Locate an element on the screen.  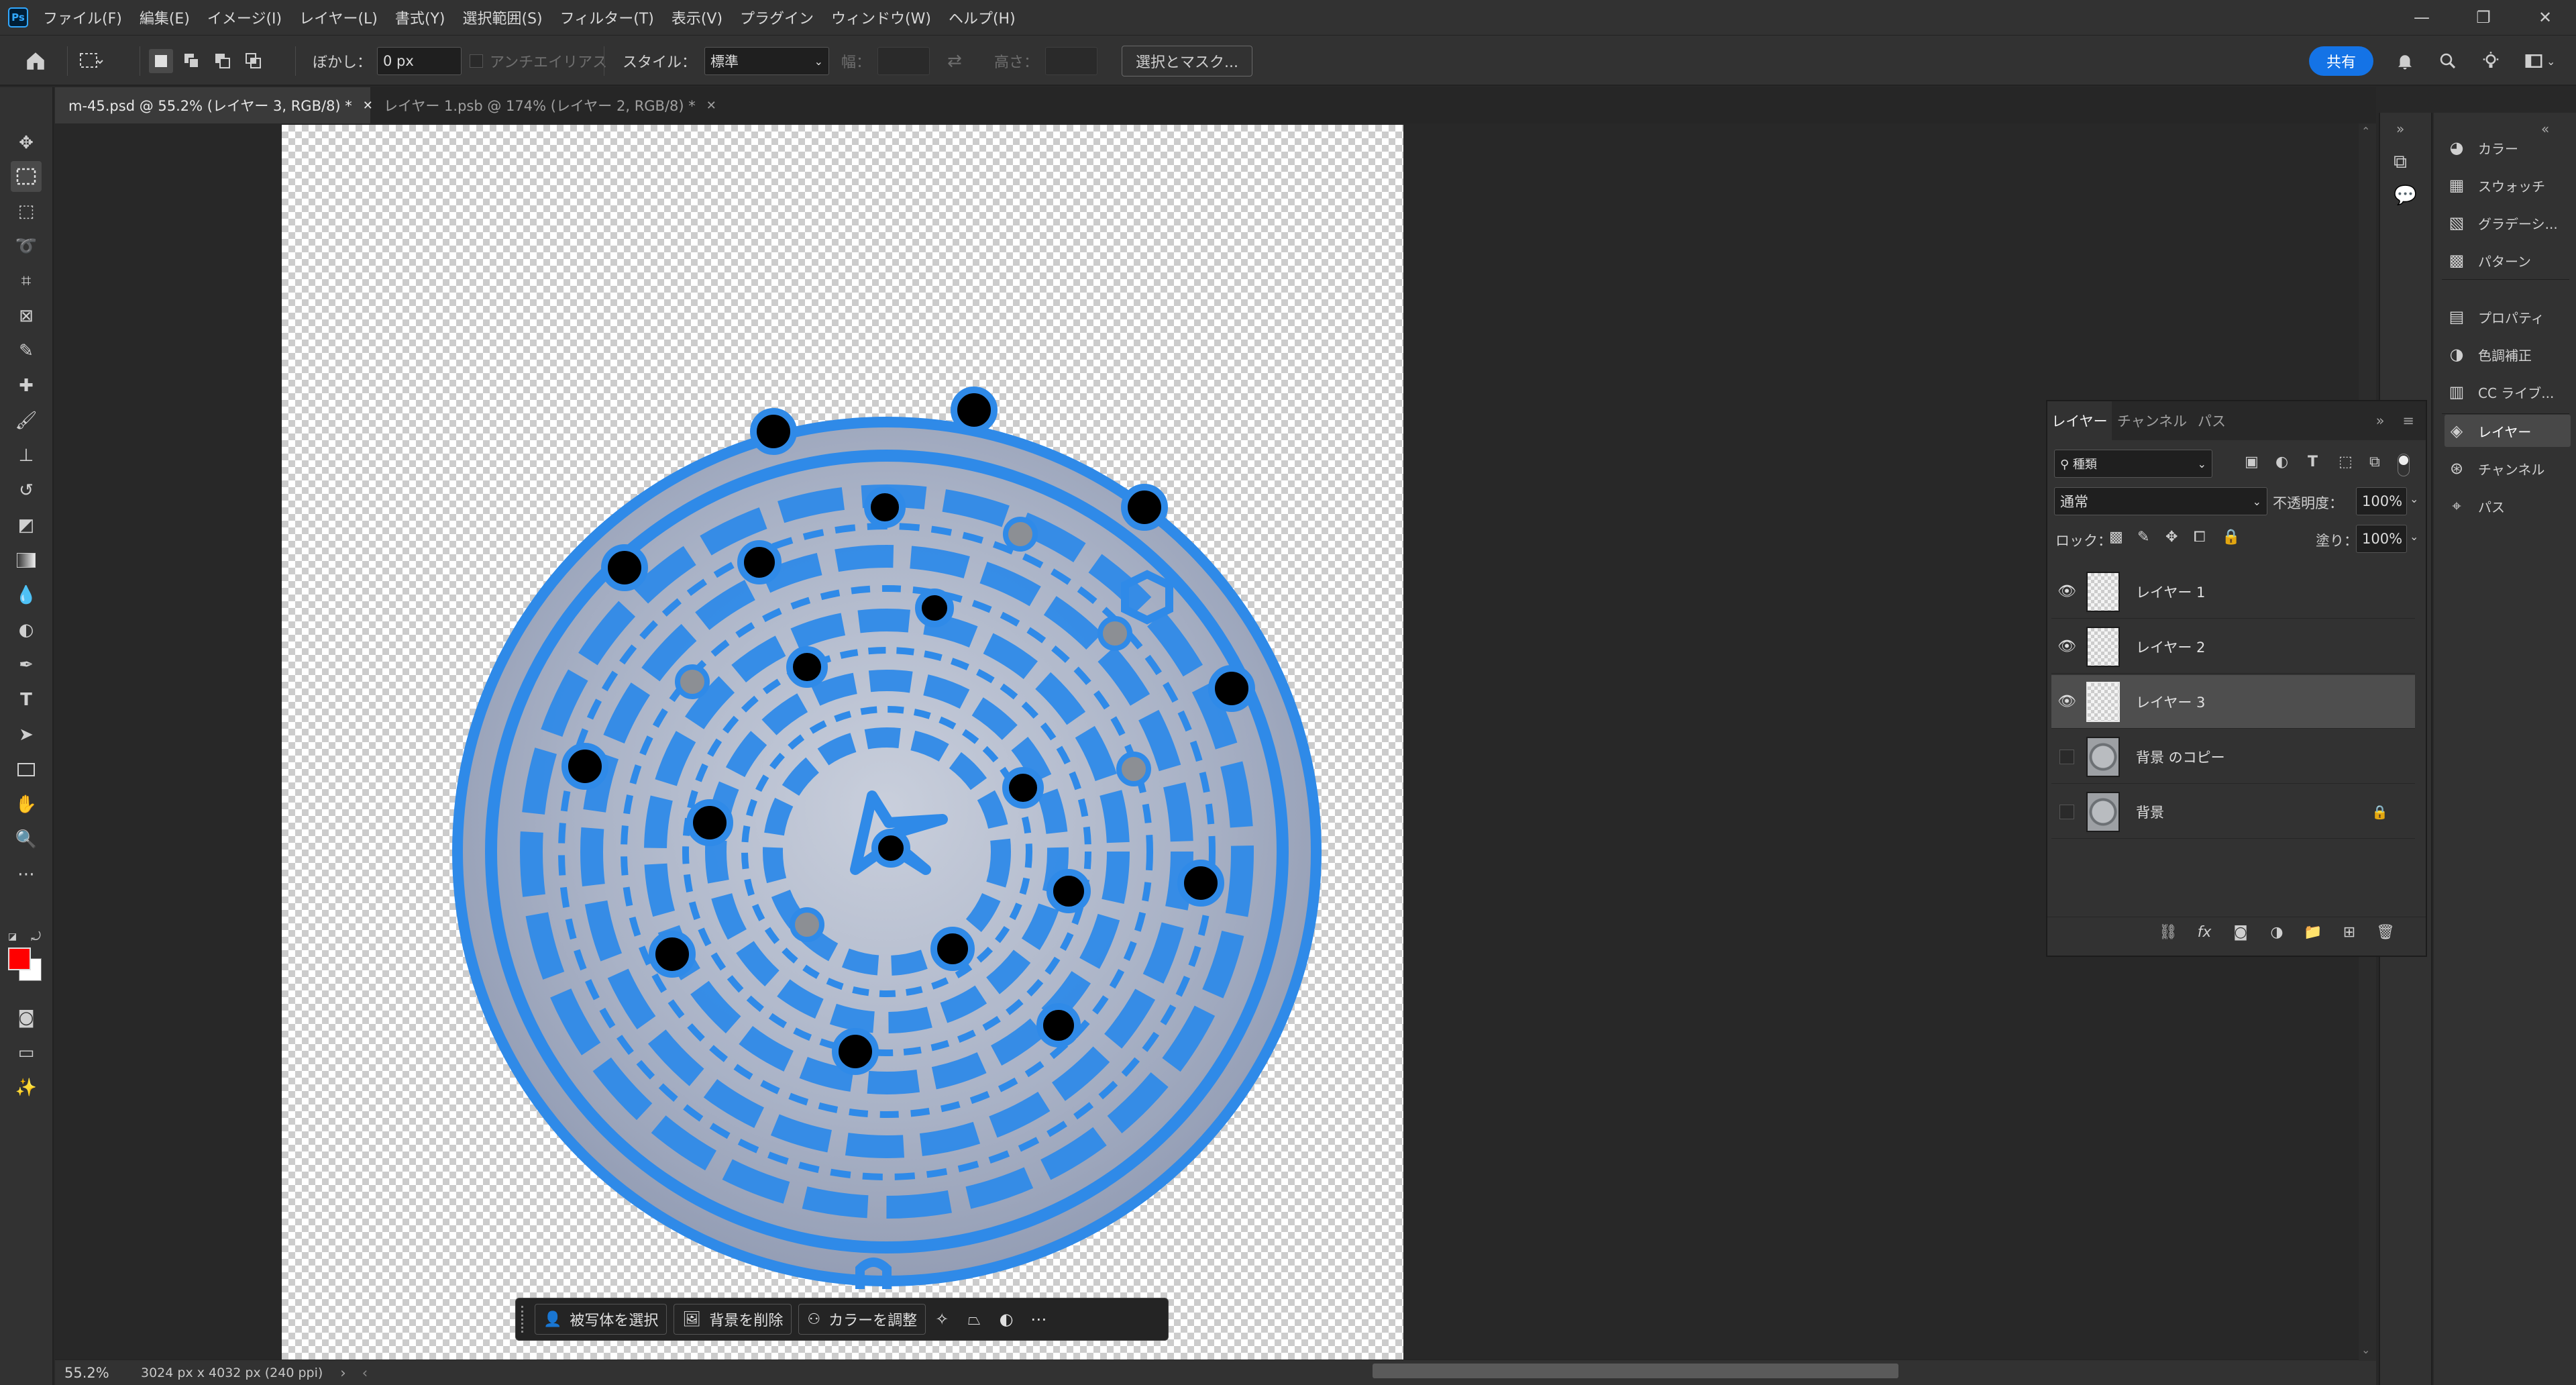
visibility-toggle is located at coordinates (2066, 812).